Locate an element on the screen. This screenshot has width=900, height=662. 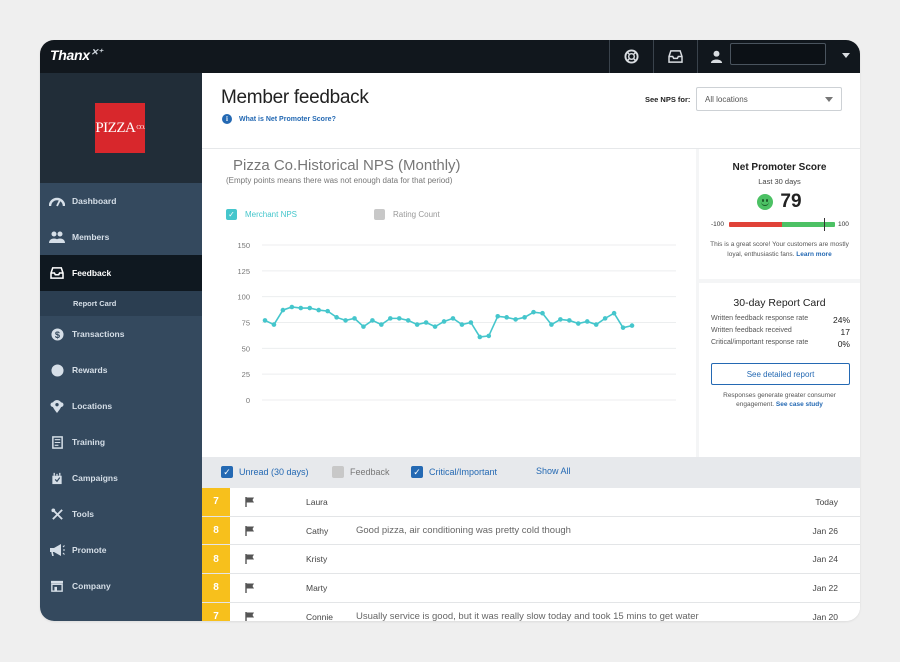
page-title: Member feedback is located at coordinates (295, 97).